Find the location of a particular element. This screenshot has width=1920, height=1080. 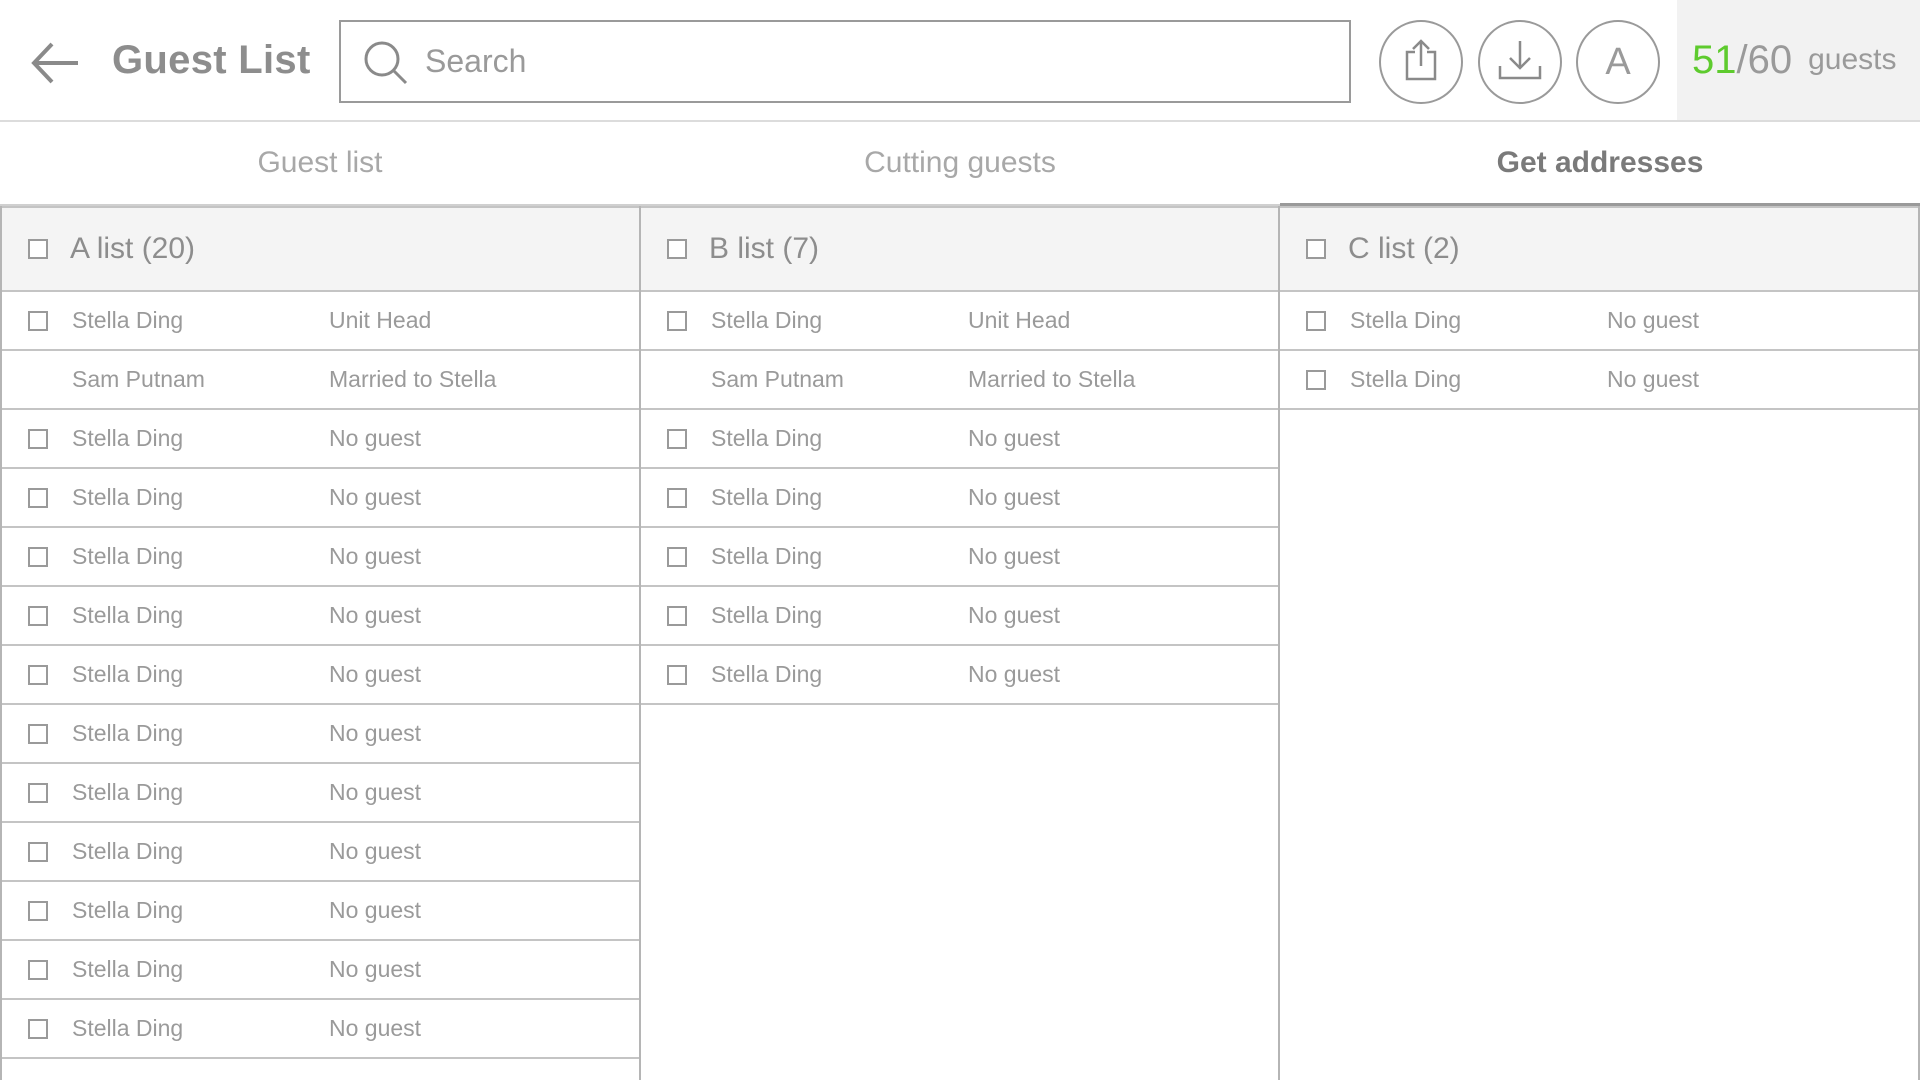

download-button is located at coordinates (1520, 62).